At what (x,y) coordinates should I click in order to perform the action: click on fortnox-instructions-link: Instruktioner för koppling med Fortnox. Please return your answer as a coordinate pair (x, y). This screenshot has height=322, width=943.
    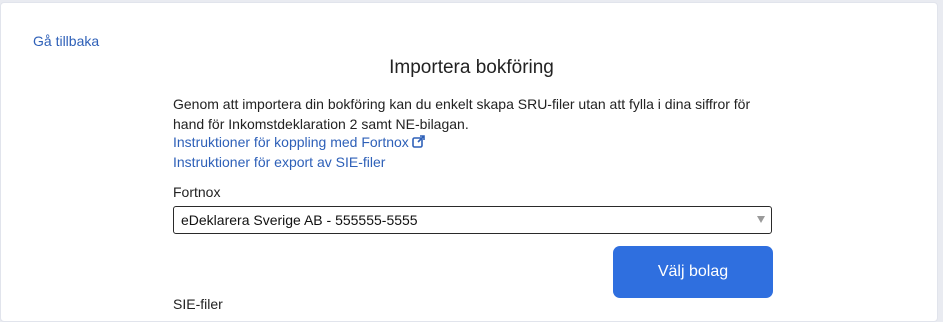
    Looking at the image, I should click on (299, 142).